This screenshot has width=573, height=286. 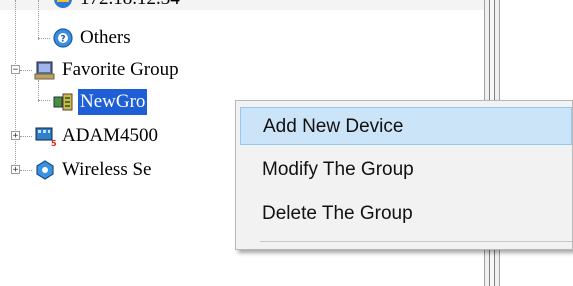 I want to click on tree-item-label: 172.18.12.34, so click(x=130, y=6).